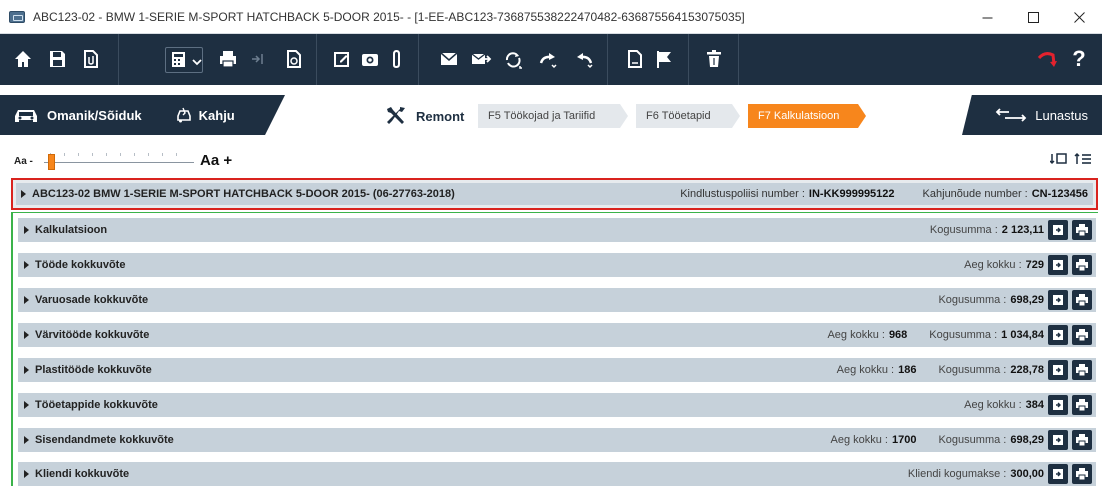 Image resolution: width=1102 pixels, height=486 pixels. What do you see at coordinates (557, 265) in the screenshot?
I see `summary-row: Tööde kokkuvõte Aeg kokku :729` at bounding box center [557, 265].